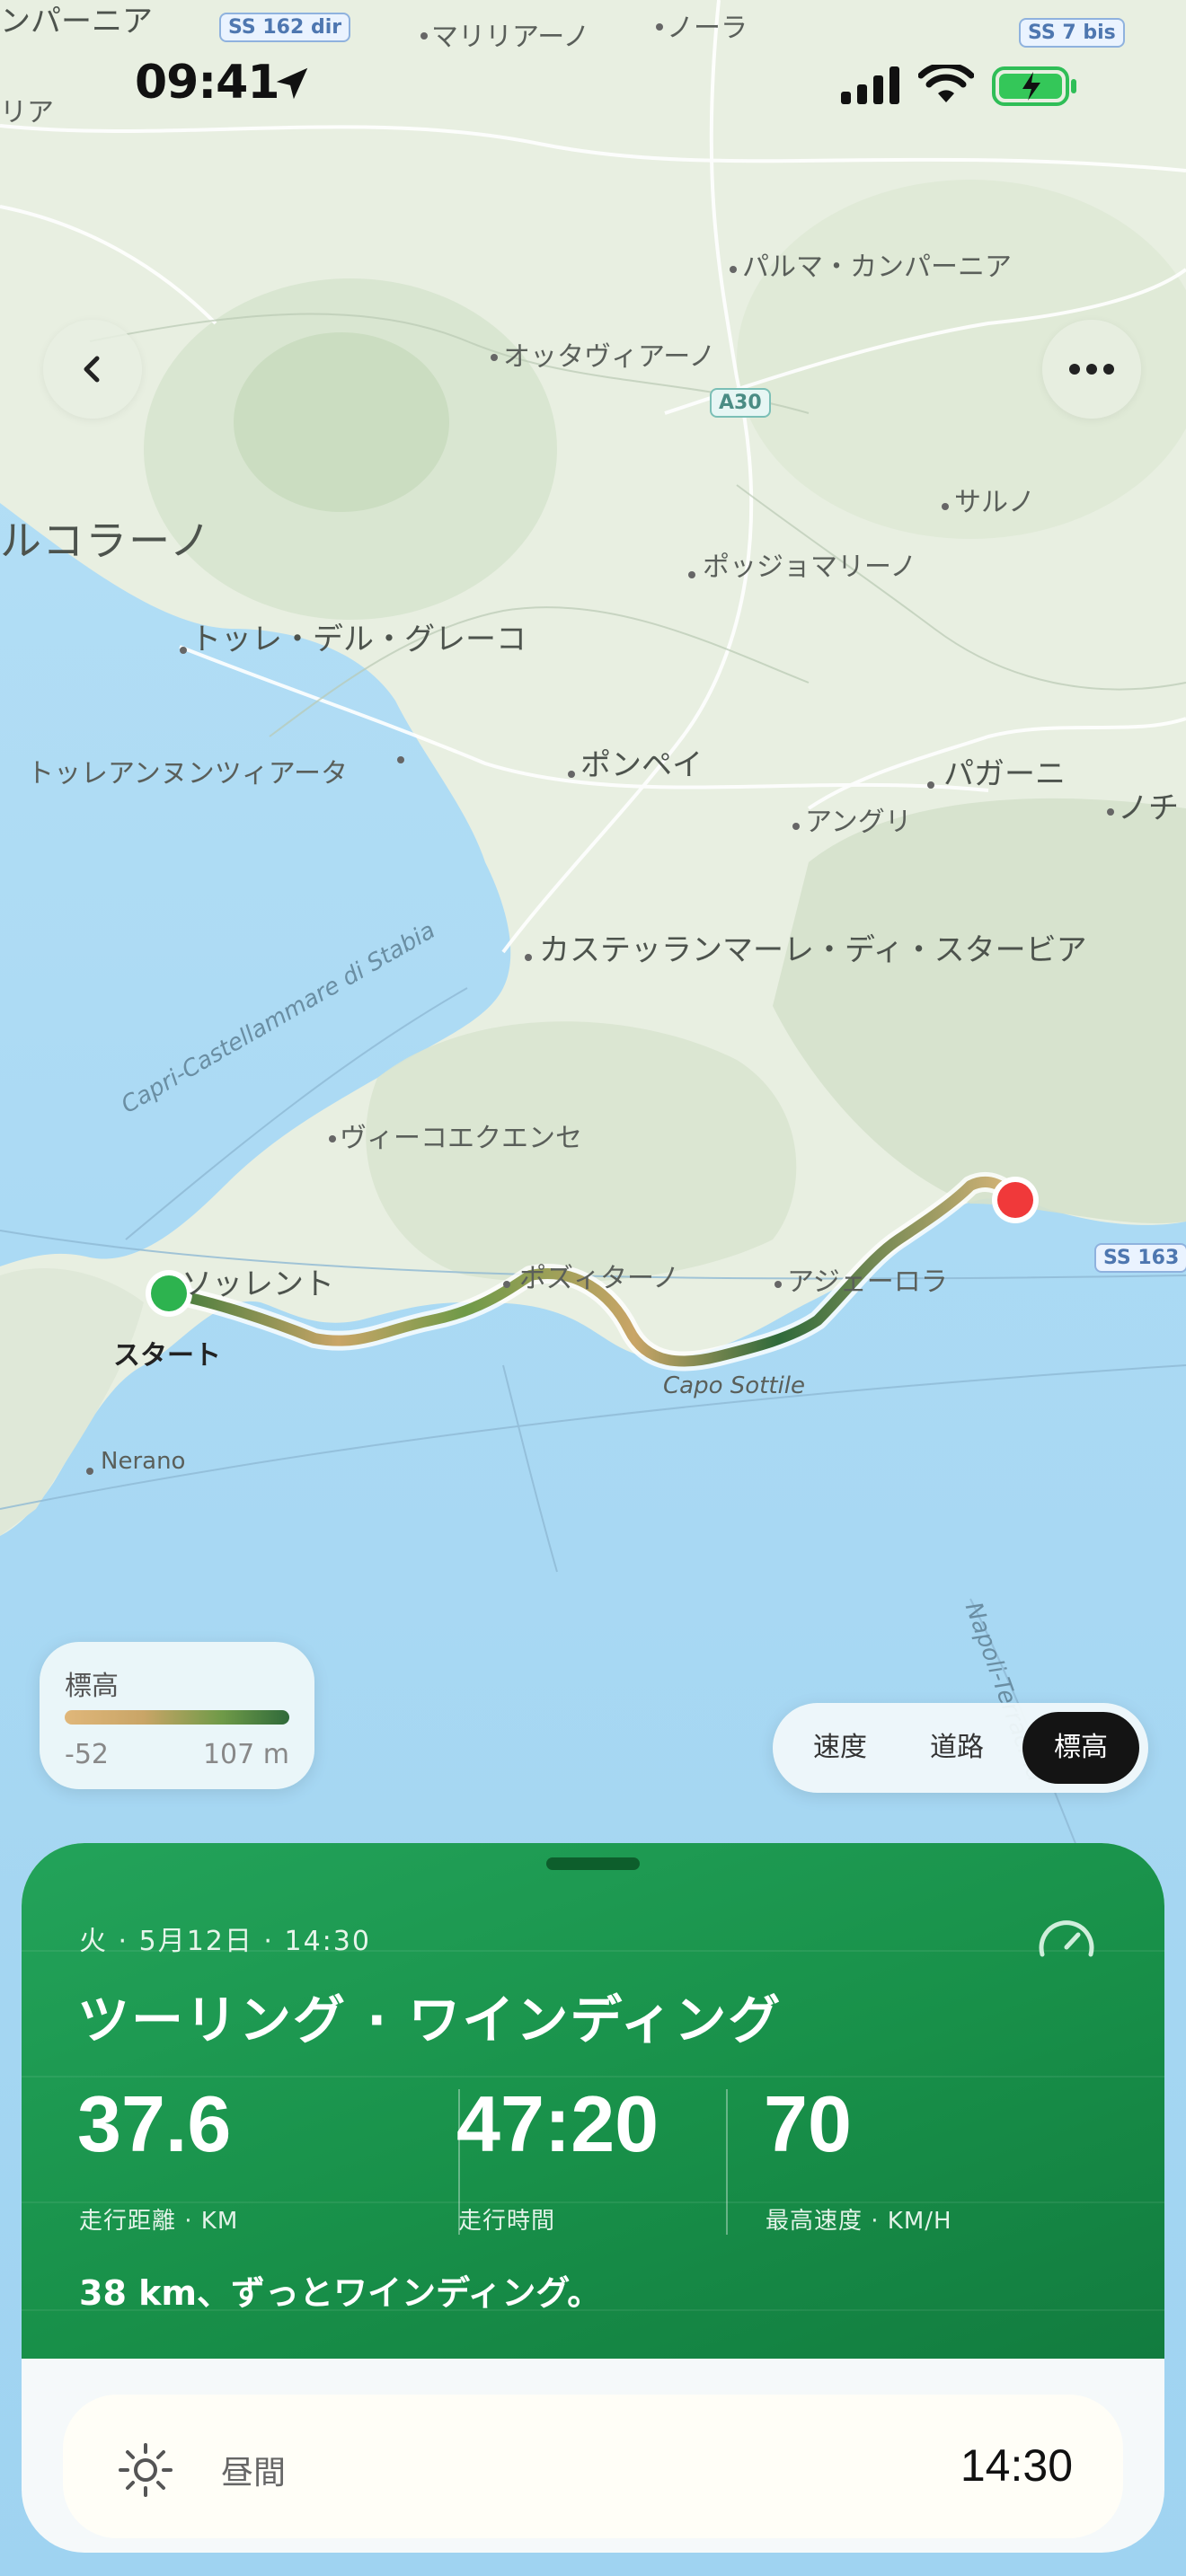 This screenshot has height=2576, width=1186. I want to click on map-label-ria: リア, so click(27, 112).